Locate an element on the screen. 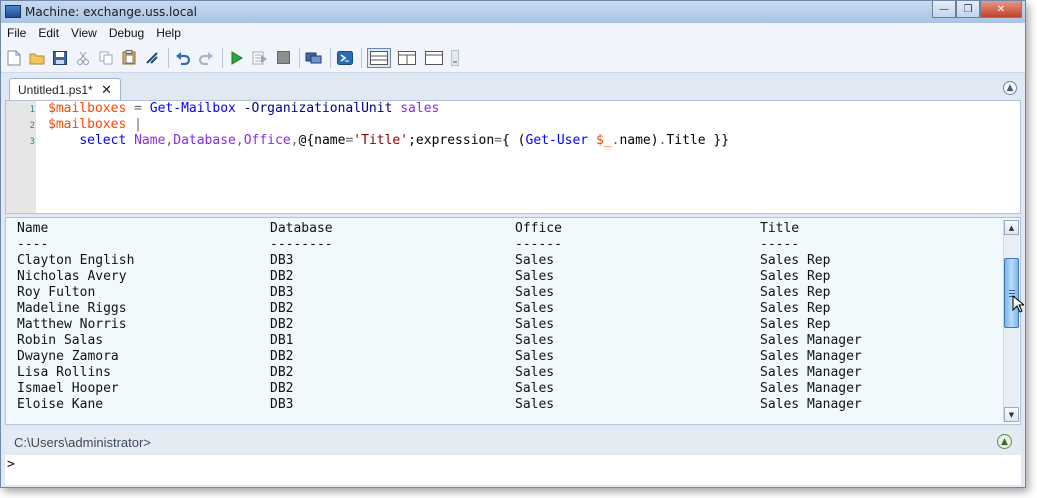  scroll-down-button: ▼ is located at coordinates (1011, 414).